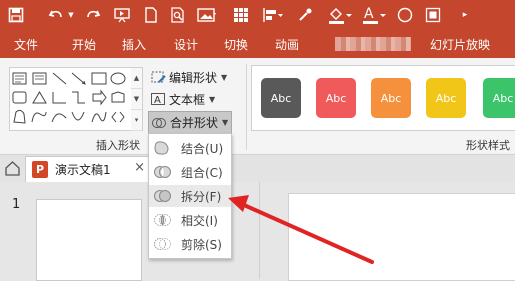 This screenshot has width=515, height=281. Describe the element at coordinates (187, 99) in the screenshot. I see `text-box-label: 文本框` at that location.